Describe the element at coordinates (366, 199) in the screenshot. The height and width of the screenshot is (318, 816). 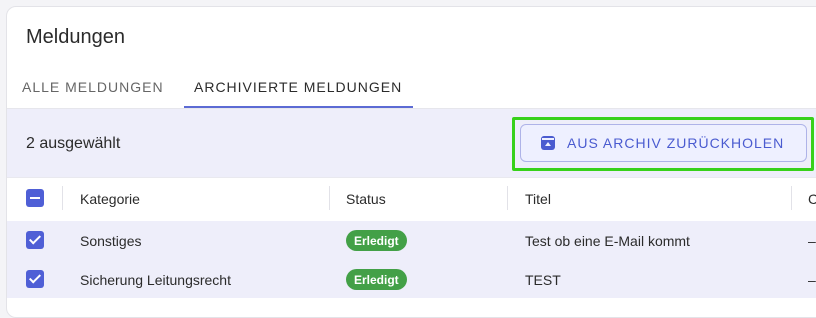
I see `column-header-status: Status` at that location.